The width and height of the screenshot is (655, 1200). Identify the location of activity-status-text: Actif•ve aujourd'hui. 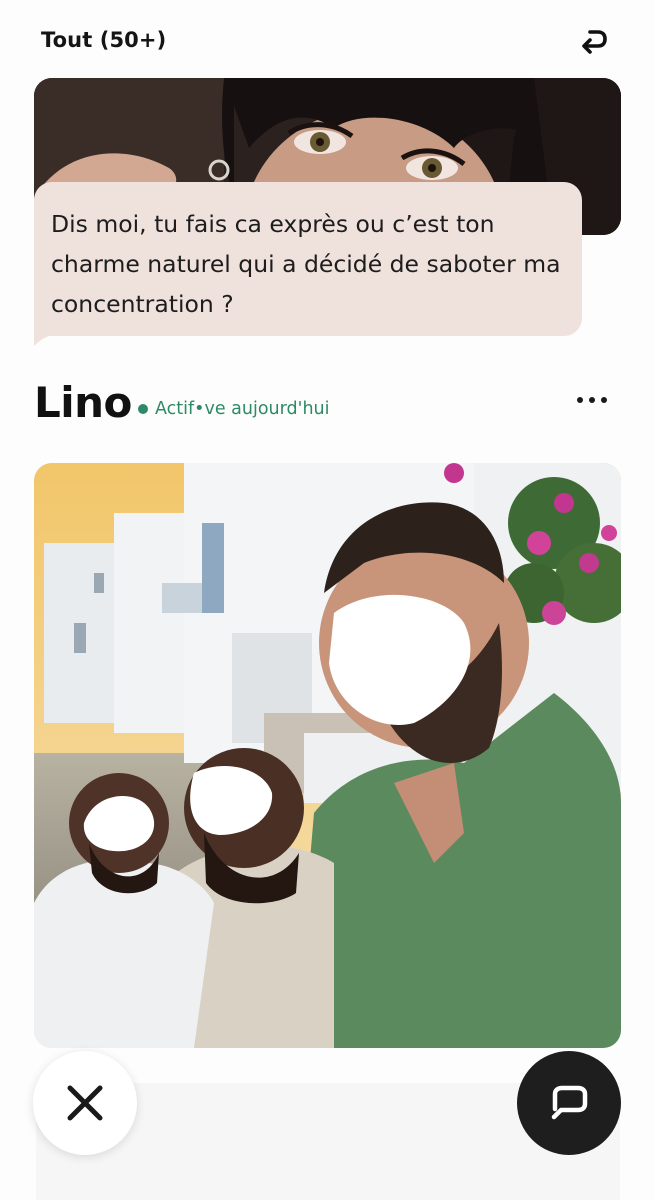
(242, 409).